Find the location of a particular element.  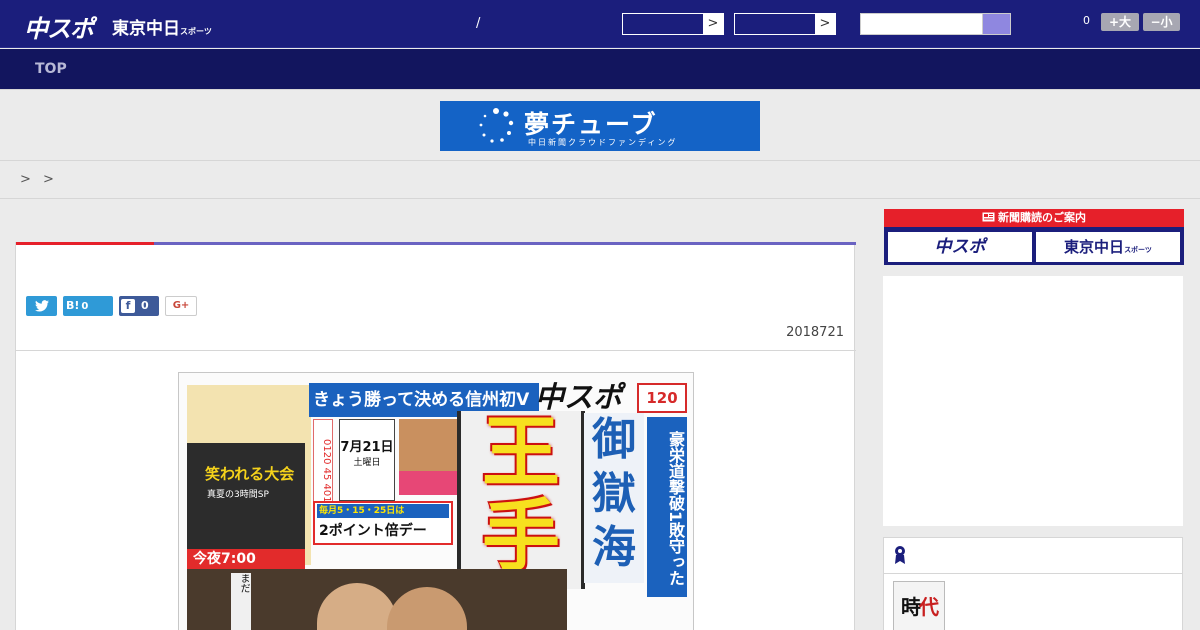

font-small-button: −小 is located at coordinates (1161, 22).